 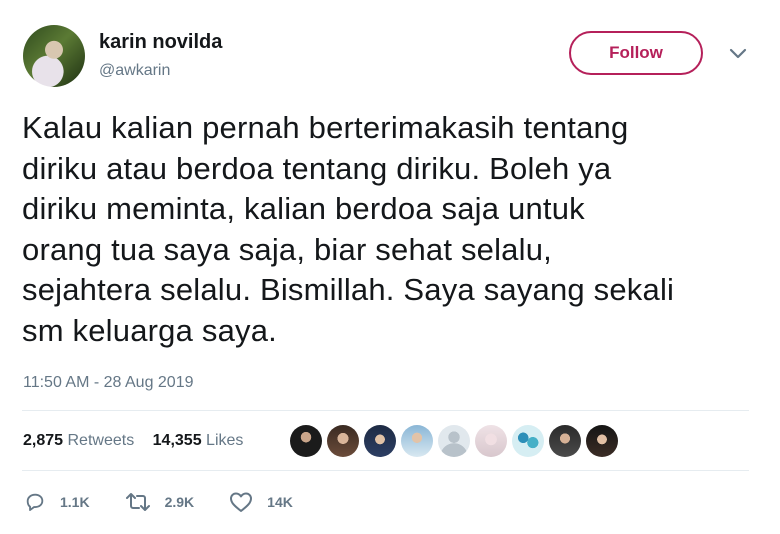 What do you see at coordinates (75, 502) in the screenshot?
I see `reply-count: 1.1K` at bounding box center [75, 502].